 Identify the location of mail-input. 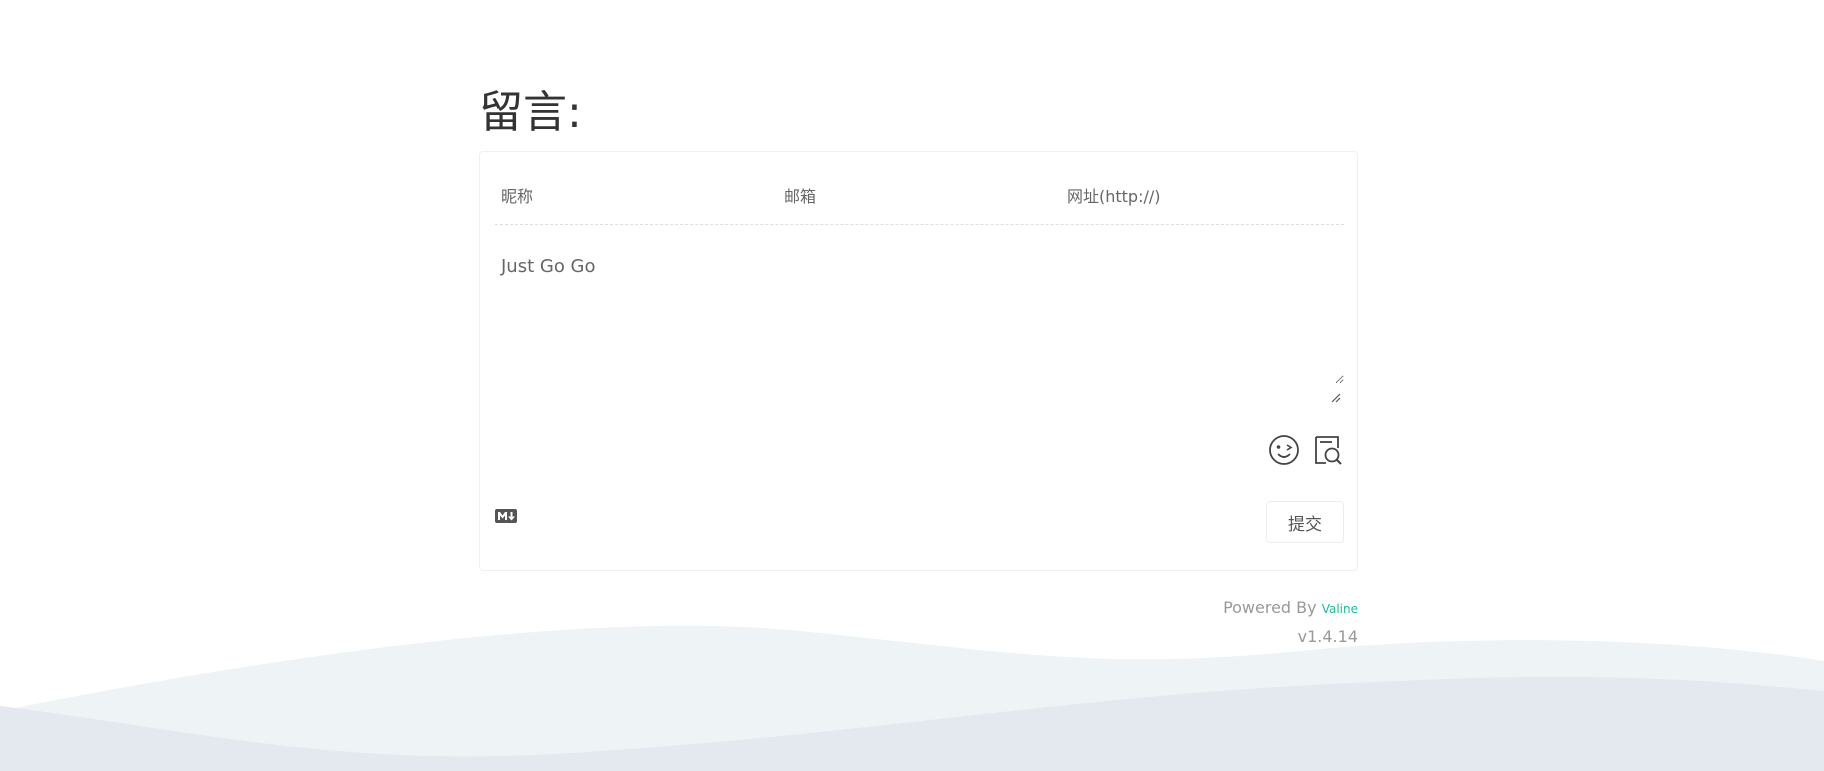
(919, 196).